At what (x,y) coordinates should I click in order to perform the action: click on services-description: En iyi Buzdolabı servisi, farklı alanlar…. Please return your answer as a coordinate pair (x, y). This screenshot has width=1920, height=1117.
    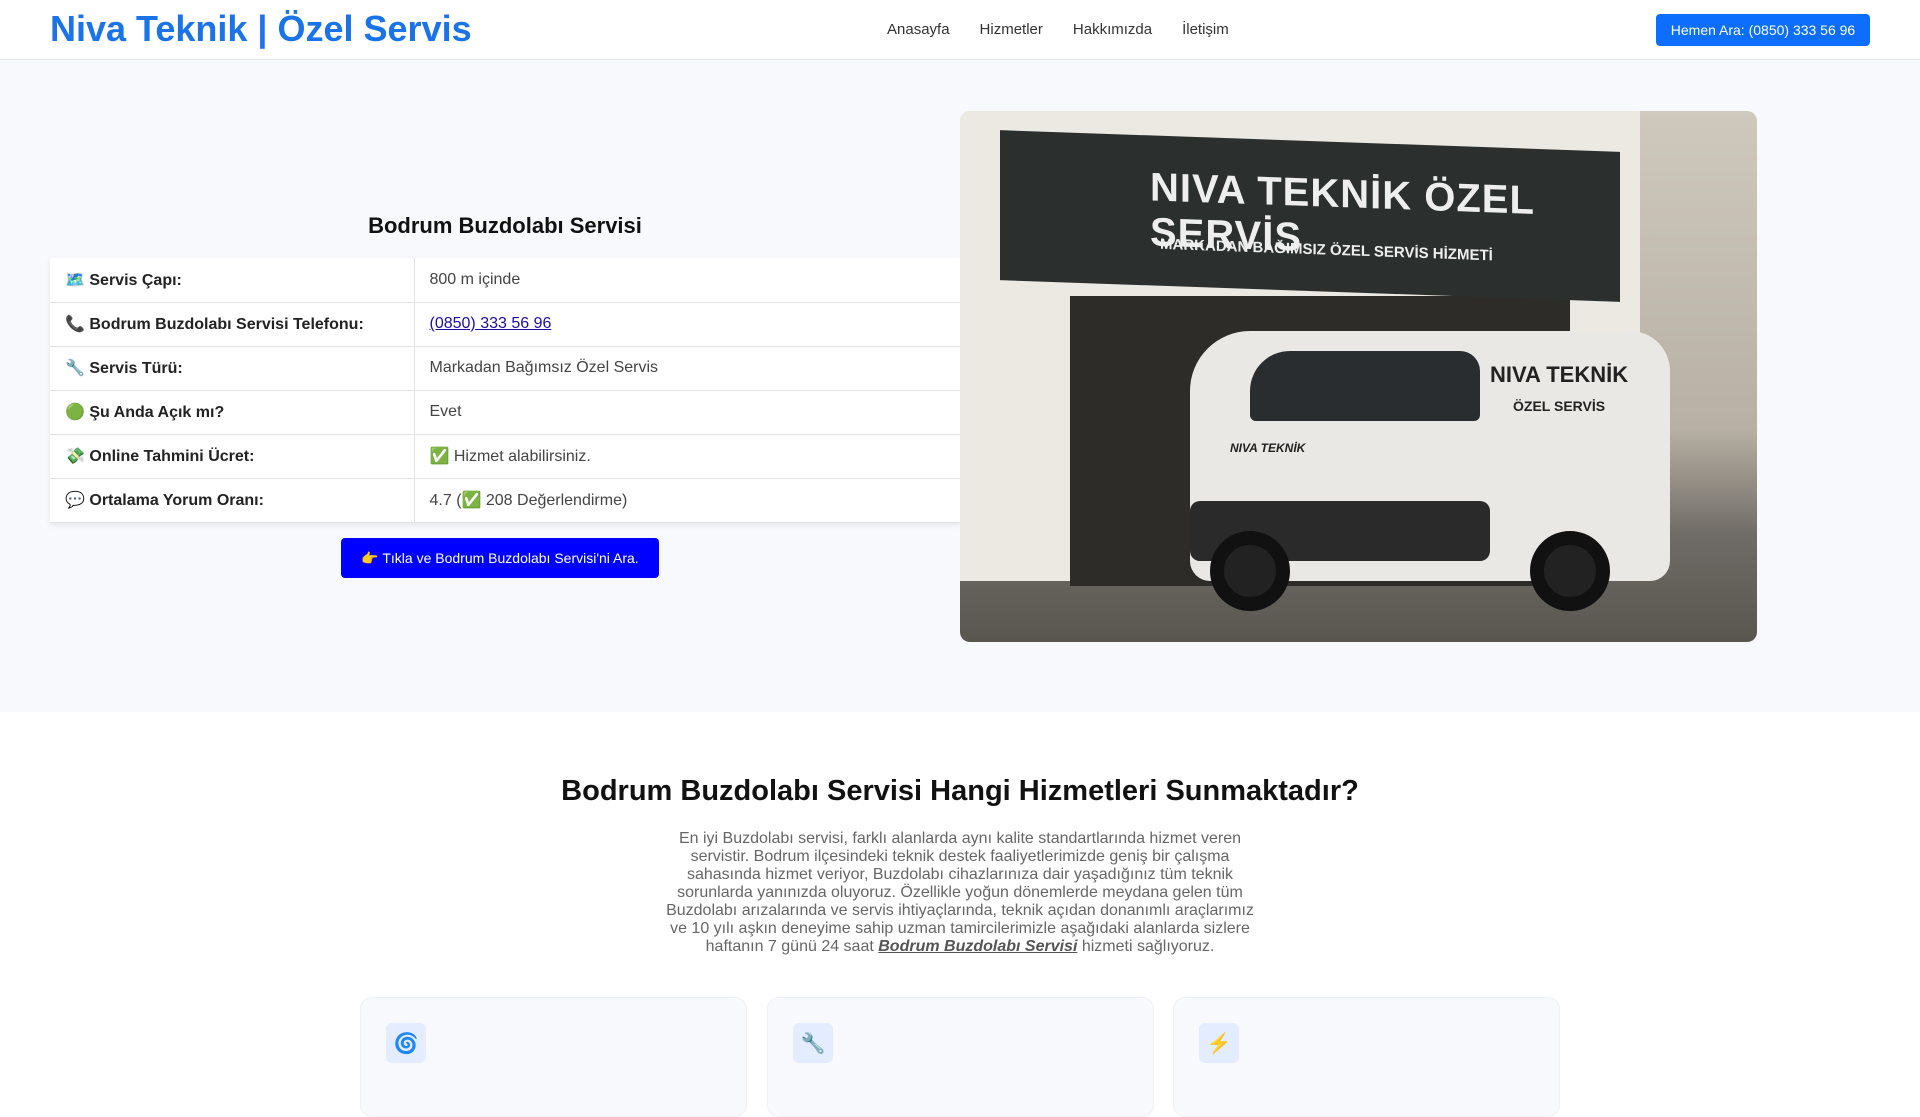
    Looking at the image, I should click on (960, 892).